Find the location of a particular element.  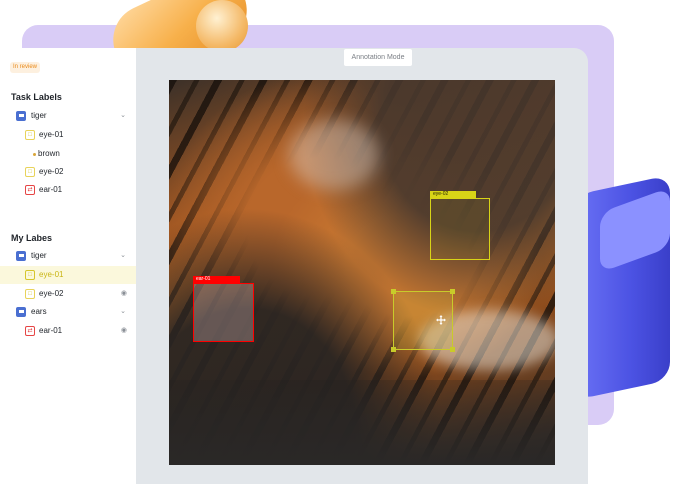

my-labels-title: My Labes is located at coordinates (32, 238).